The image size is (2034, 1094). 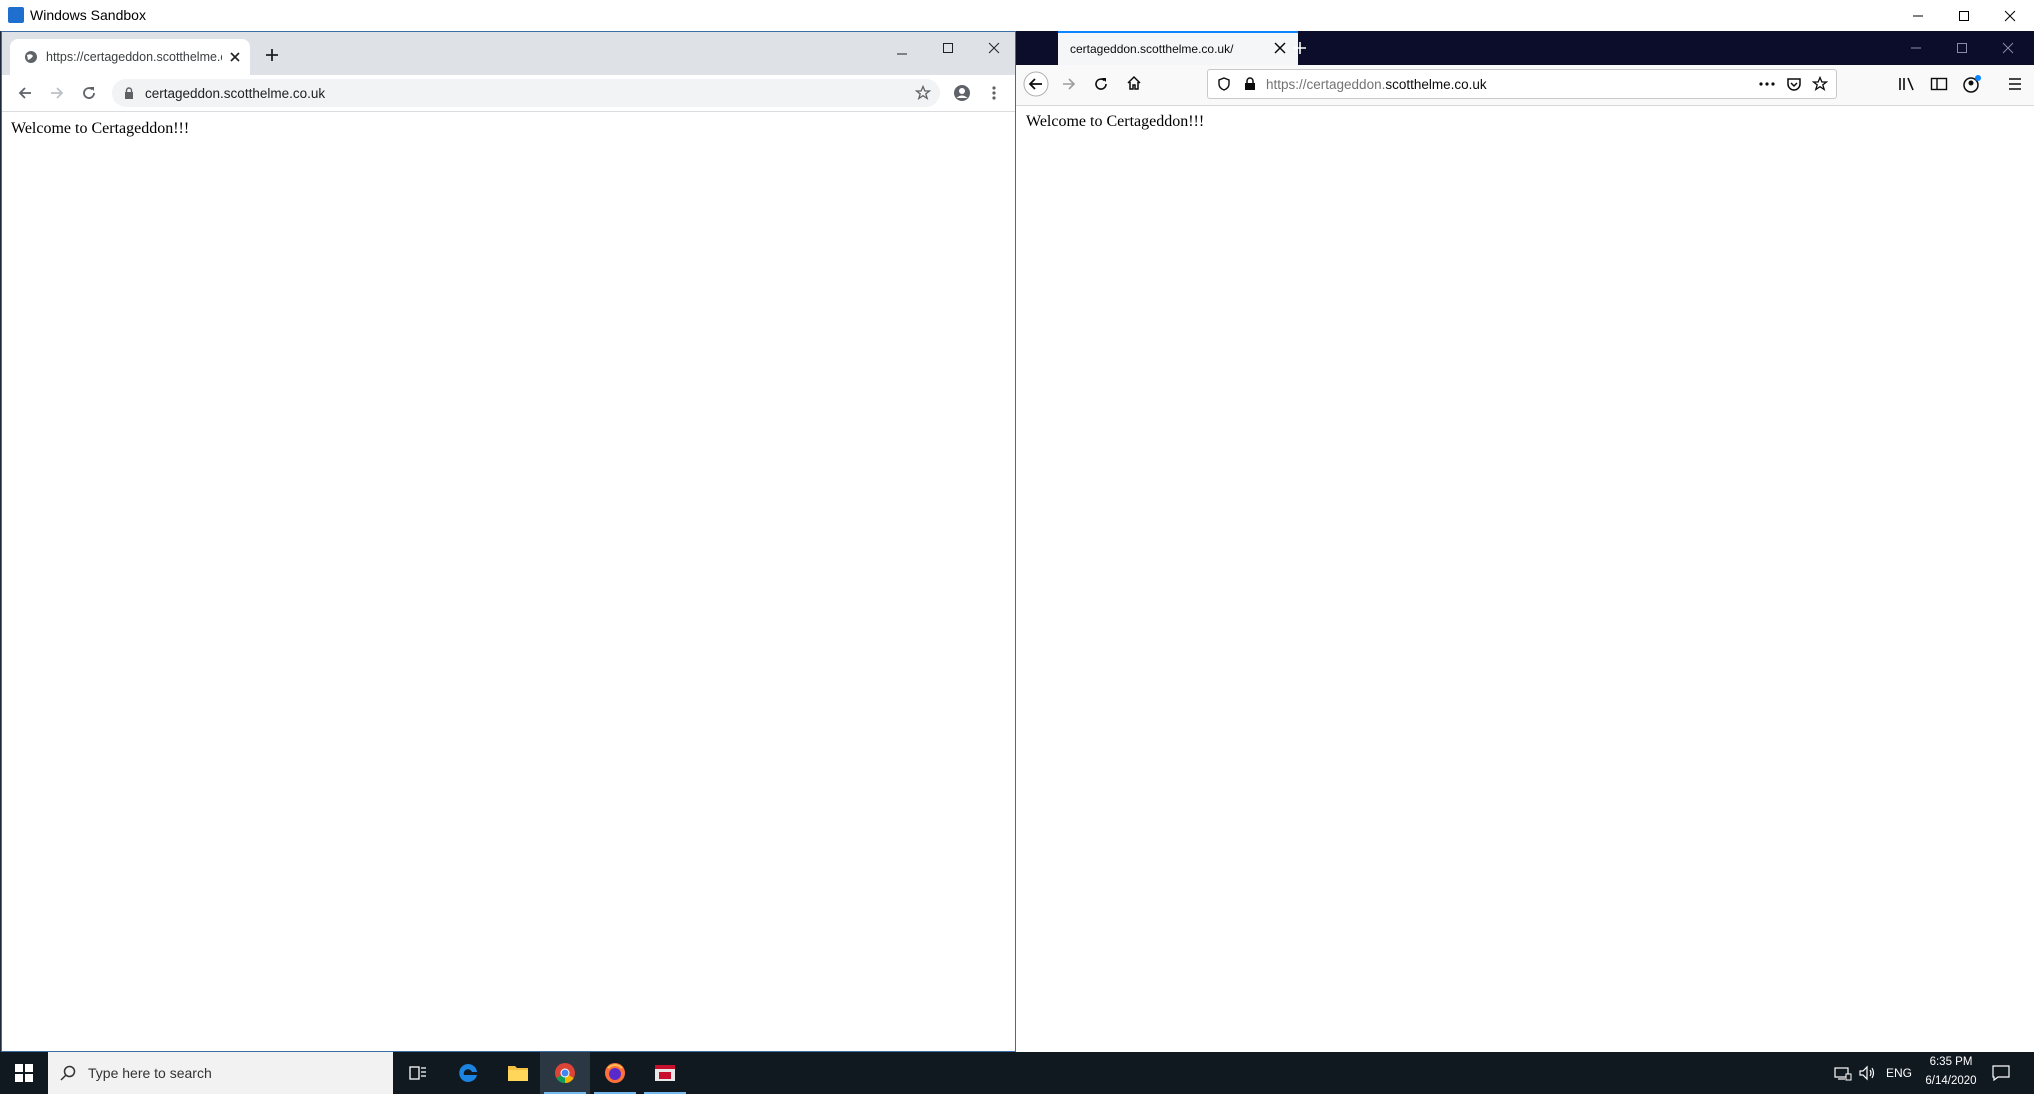 I want to click on firefox-taskbar-button, so click(x=615, y=1073).